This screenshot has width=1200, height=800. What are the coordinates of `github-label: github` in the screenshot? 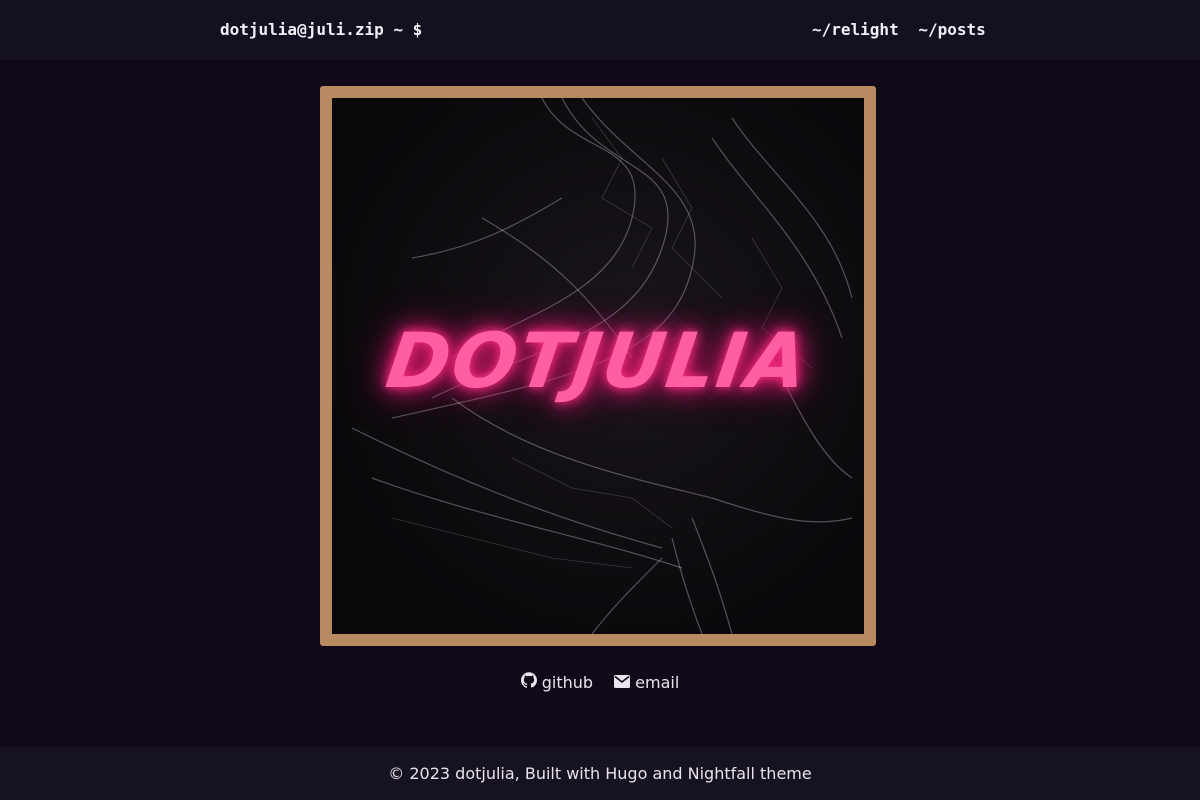 It's located at (567, 682).